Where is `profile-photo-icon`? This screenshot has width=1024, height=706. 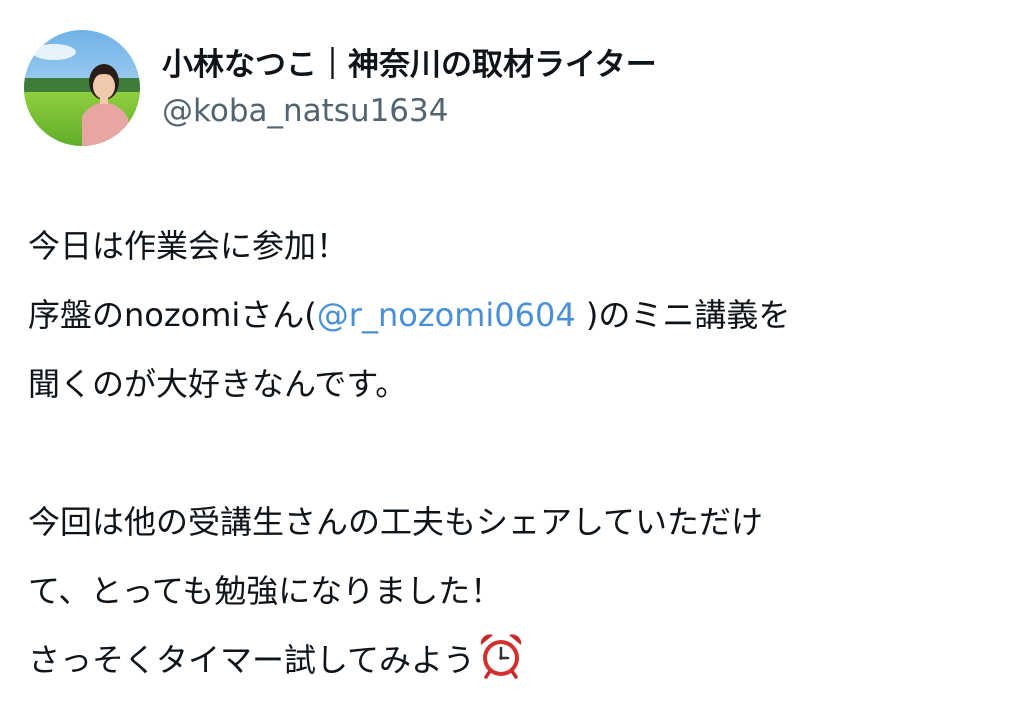
profile-photo-icon is located at coordinates (82, 88).